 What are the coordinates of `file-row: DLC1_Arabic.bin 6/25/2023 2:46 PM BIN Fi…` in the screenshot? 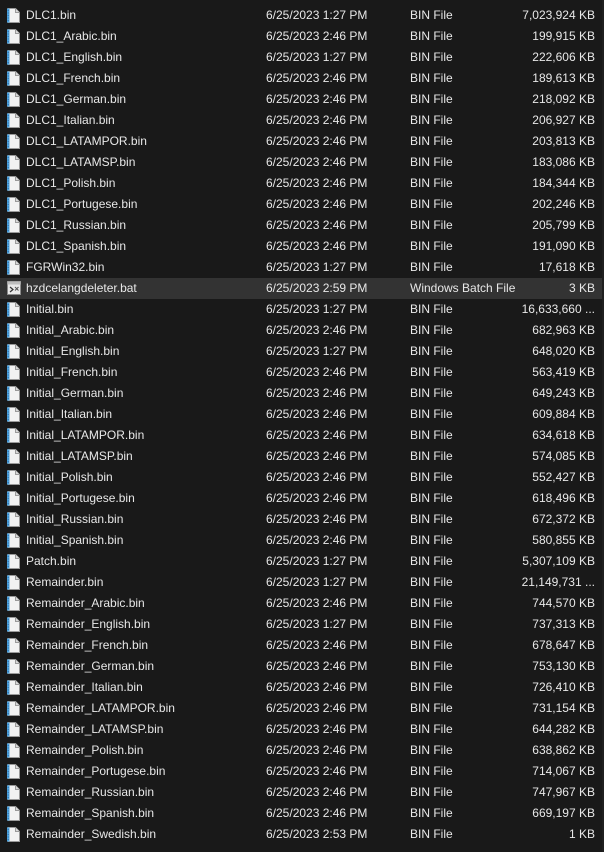 It's located at (302, 36).